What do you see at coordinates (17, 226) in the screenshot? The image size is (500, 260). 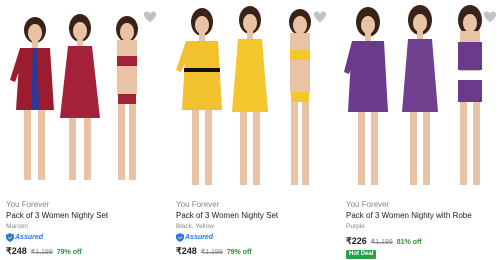 I see `product-color: Maroon` at bounding box center [17, 226].